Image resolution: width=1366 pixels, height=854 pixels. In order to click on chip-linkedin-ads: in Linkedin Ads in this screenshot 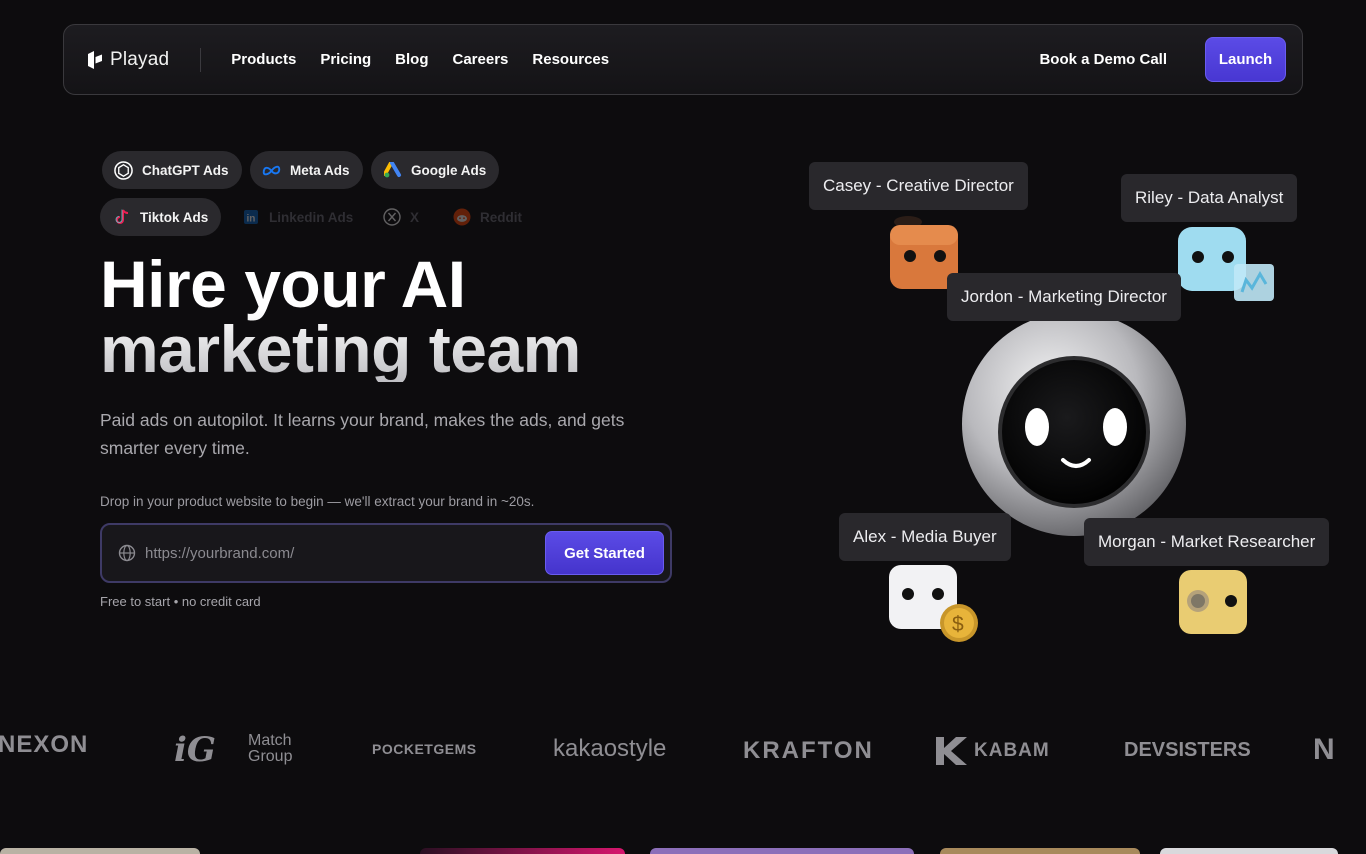, I will do `click(297, 217)`.